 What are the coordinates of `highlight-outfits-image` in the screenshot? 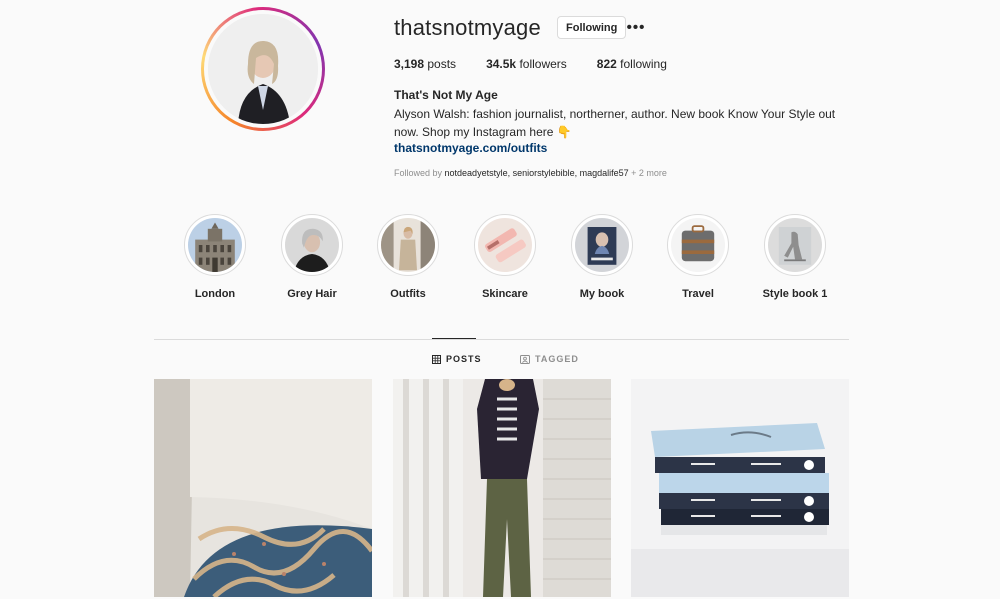 It's located at (408, 245).